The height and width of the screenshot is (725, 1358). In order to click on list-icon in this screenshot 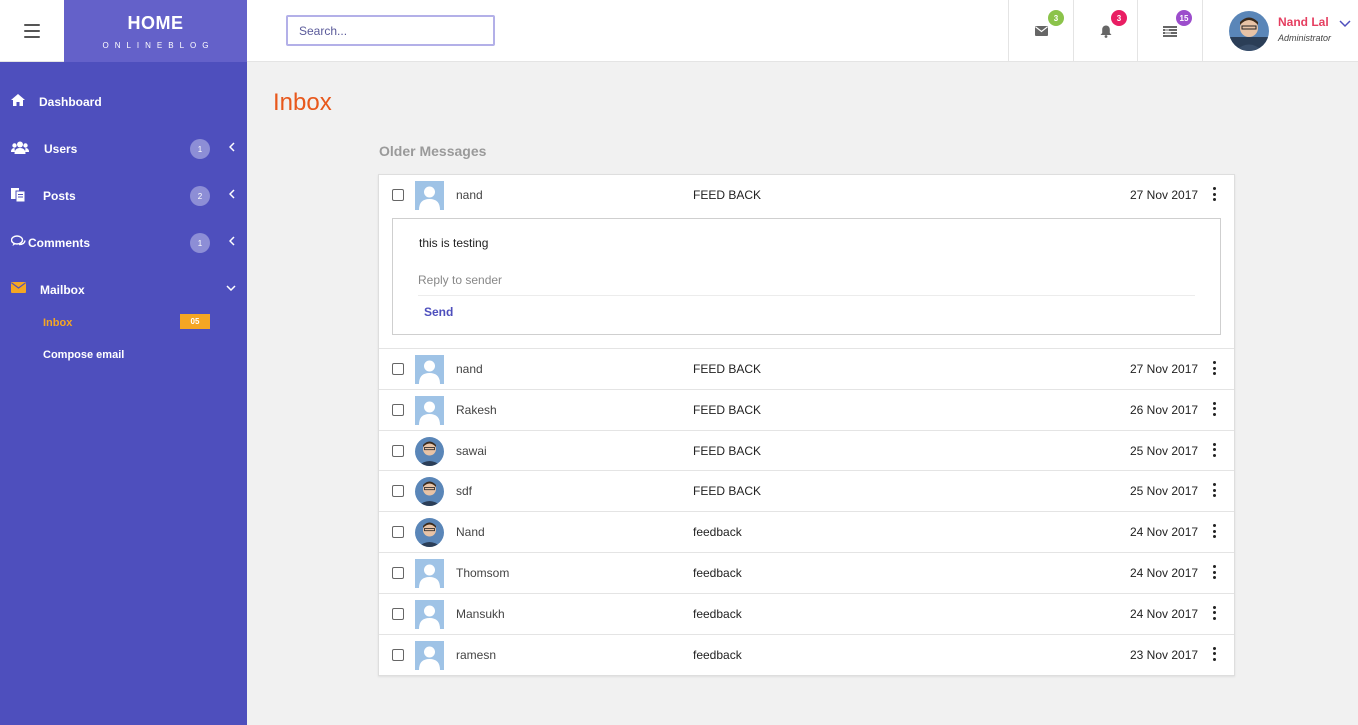, I will do `click(1170, 31)`.